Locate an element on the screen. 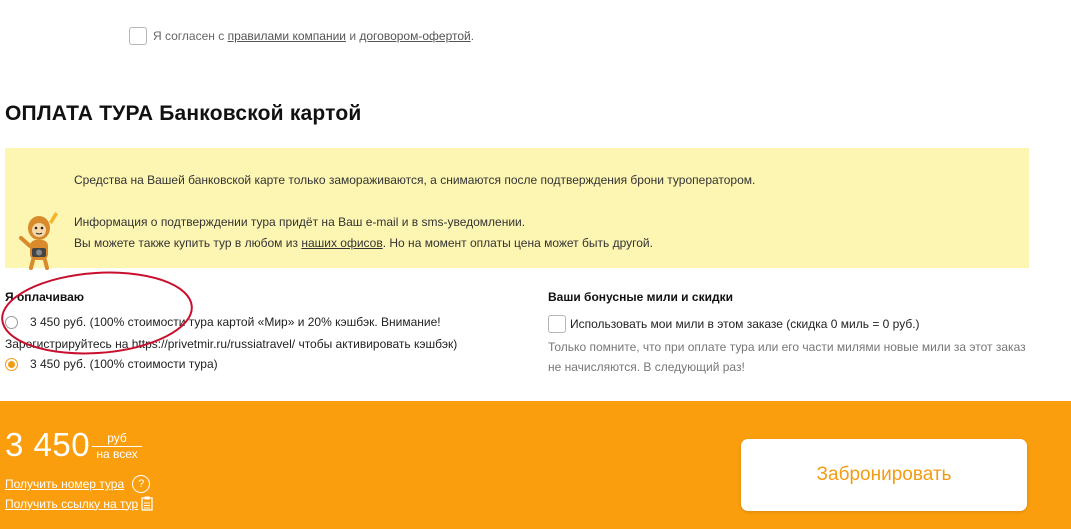 The height and width of the screenshot is (529, 1071). agreement-checkbox is located at coordinates (138, 36).